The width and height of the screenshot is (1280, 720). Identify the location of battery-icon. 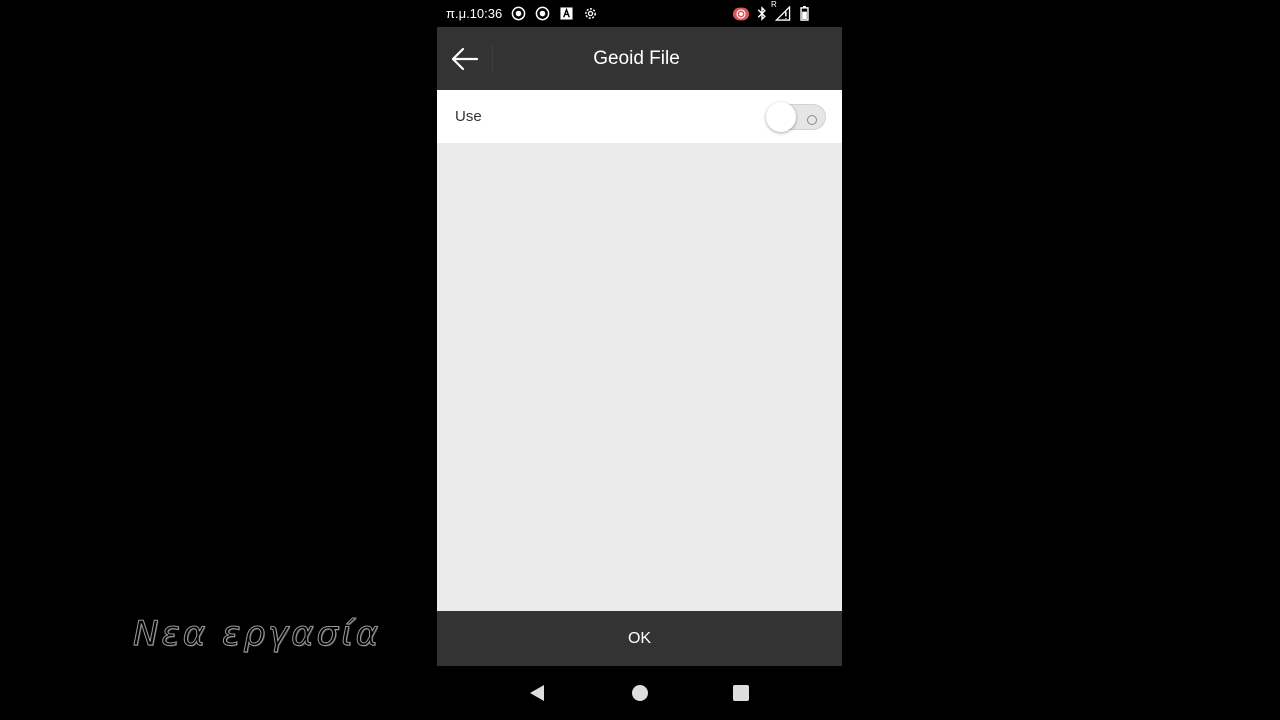
(804, 14).